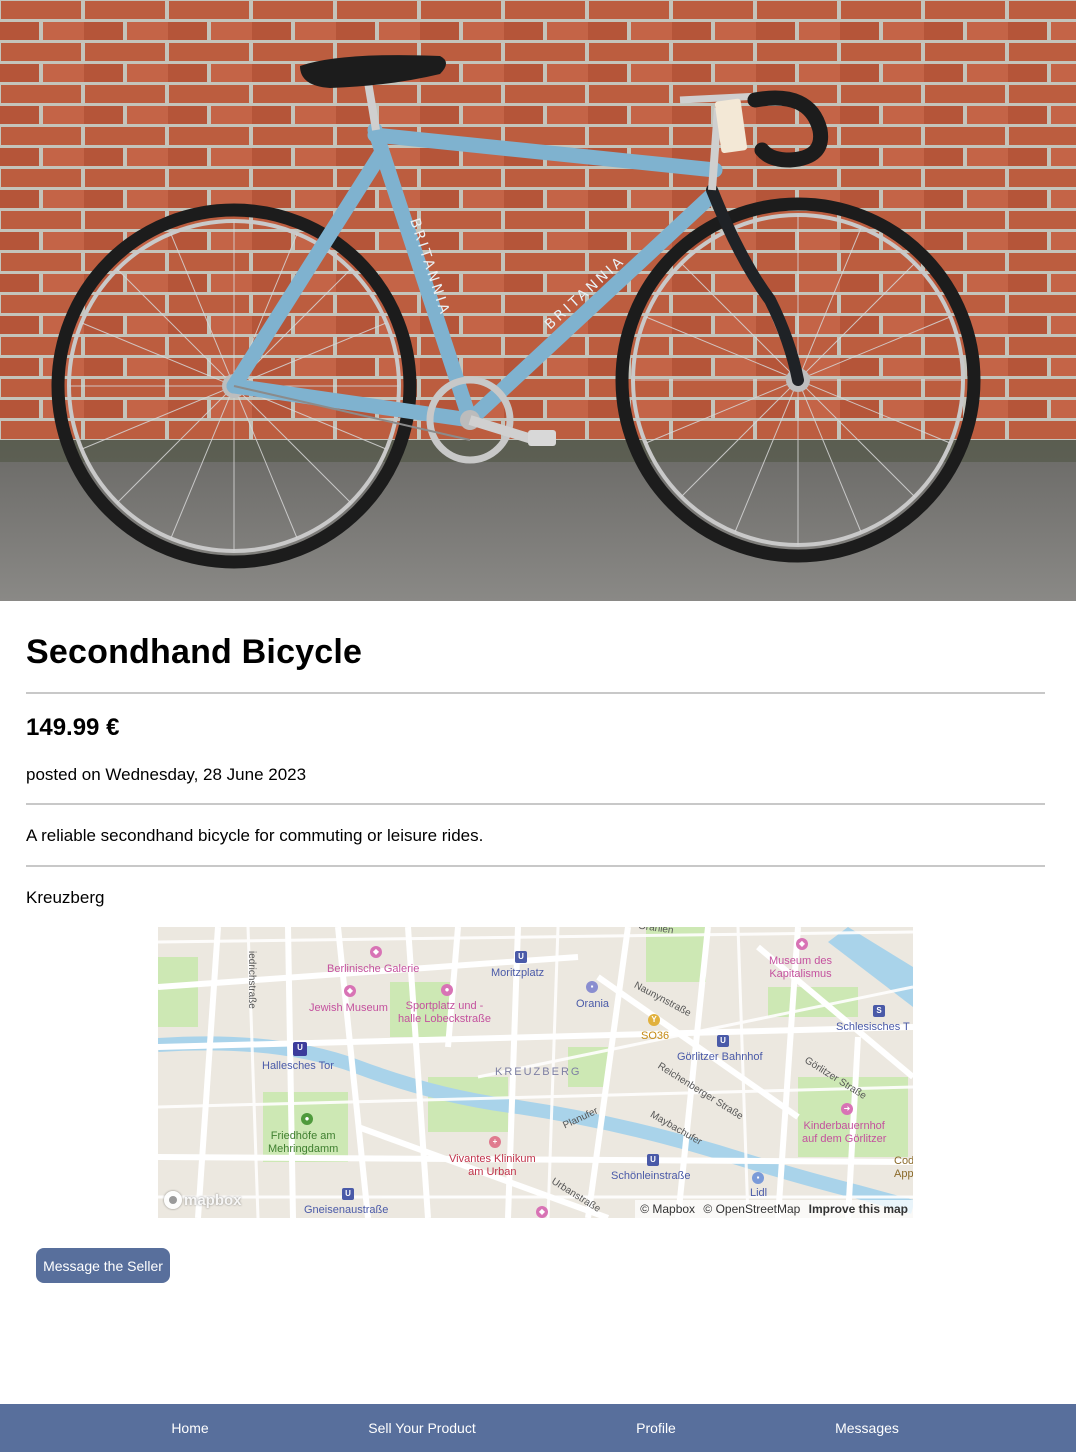 The image size is (1076, 1452). Describe the element at coordinates (654, 1020) in the screenshot. I see `bar-pin-icon: Y` at that location.